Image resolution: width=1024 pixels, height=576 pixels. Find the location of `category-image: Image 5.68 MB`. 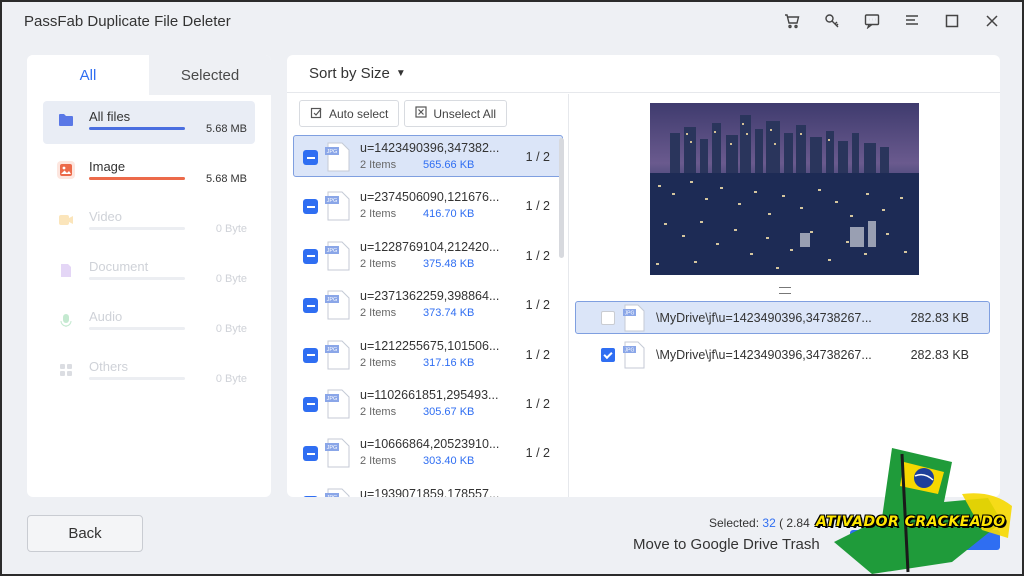

category-image: Image 5.68 MB is located at coordinates (149, 172).